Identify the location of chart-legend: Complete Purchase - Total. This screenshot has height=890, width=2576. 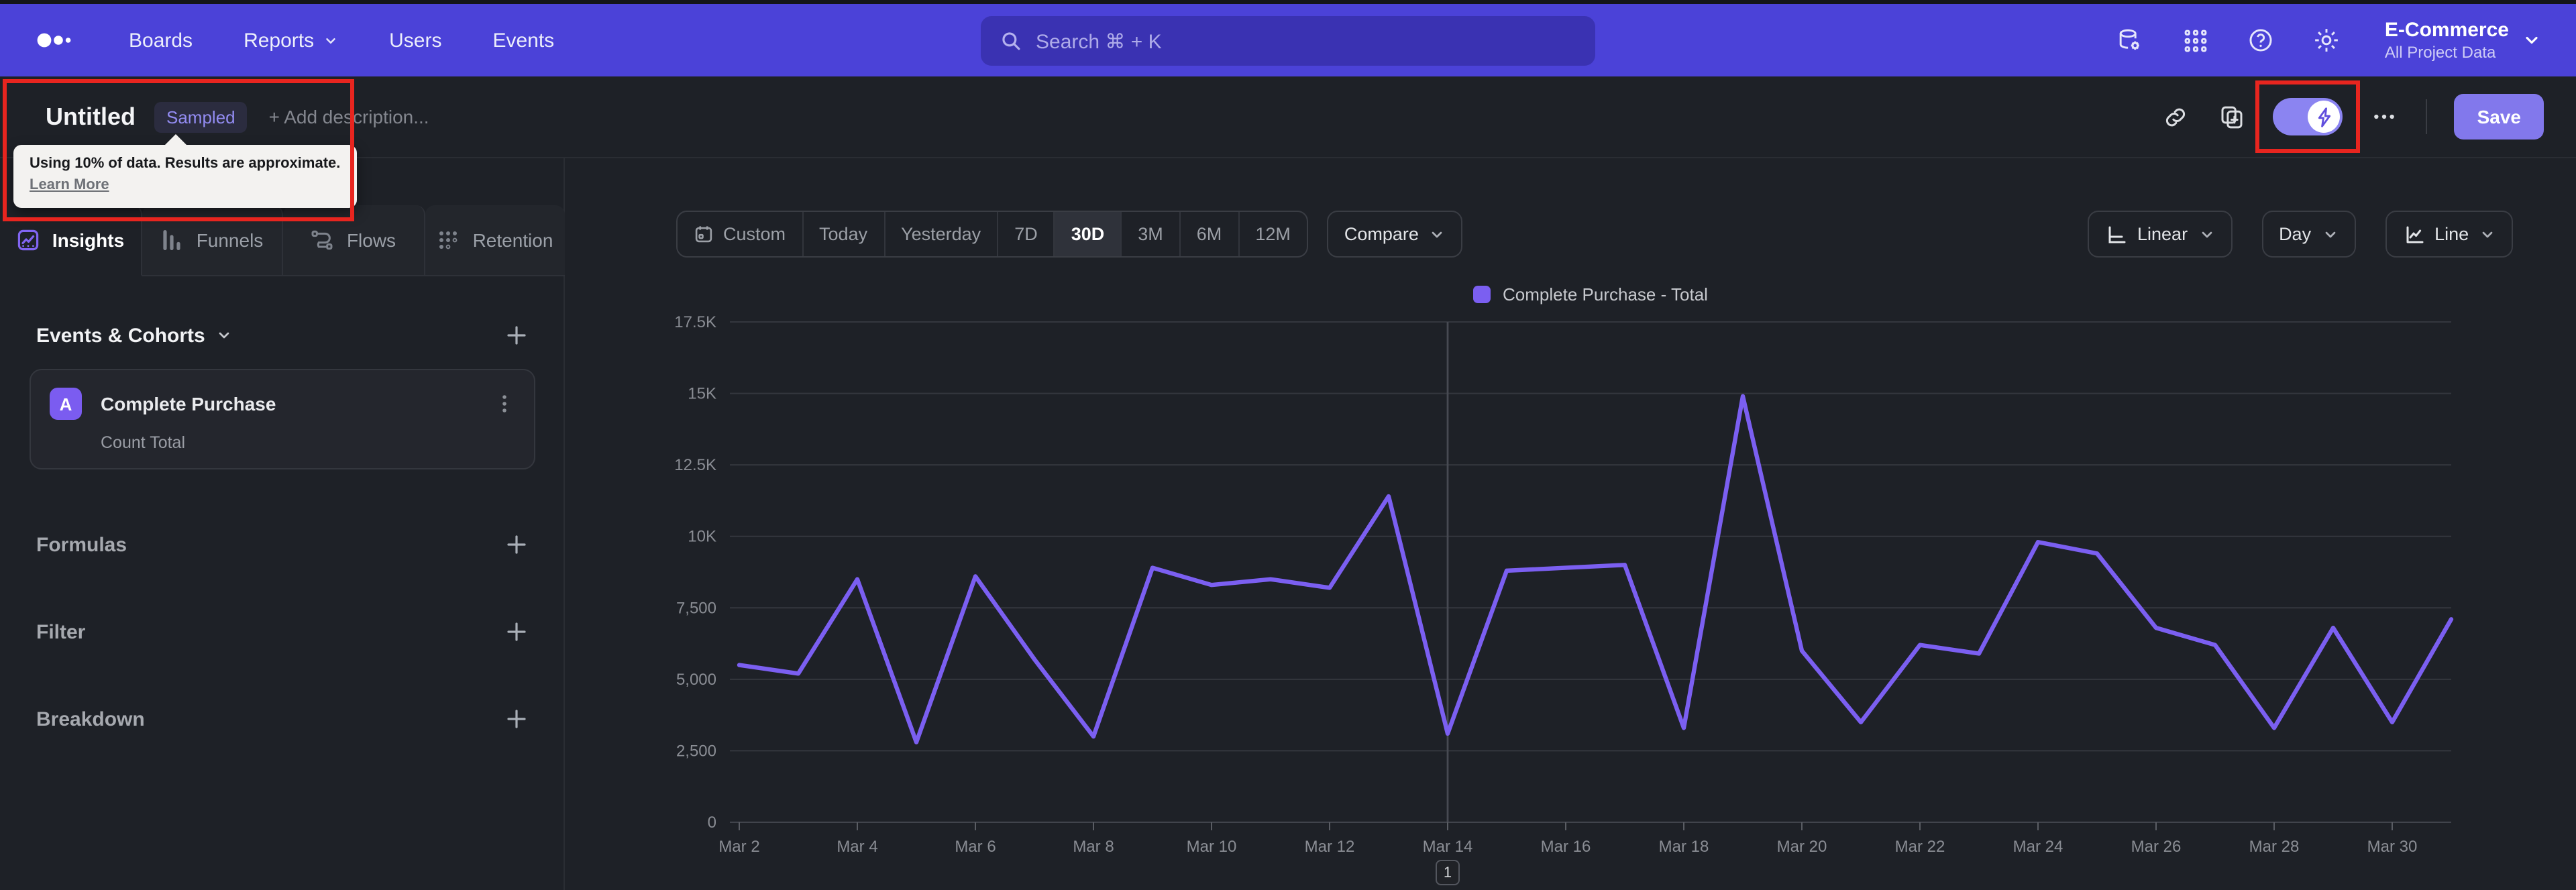
(1590, 294).